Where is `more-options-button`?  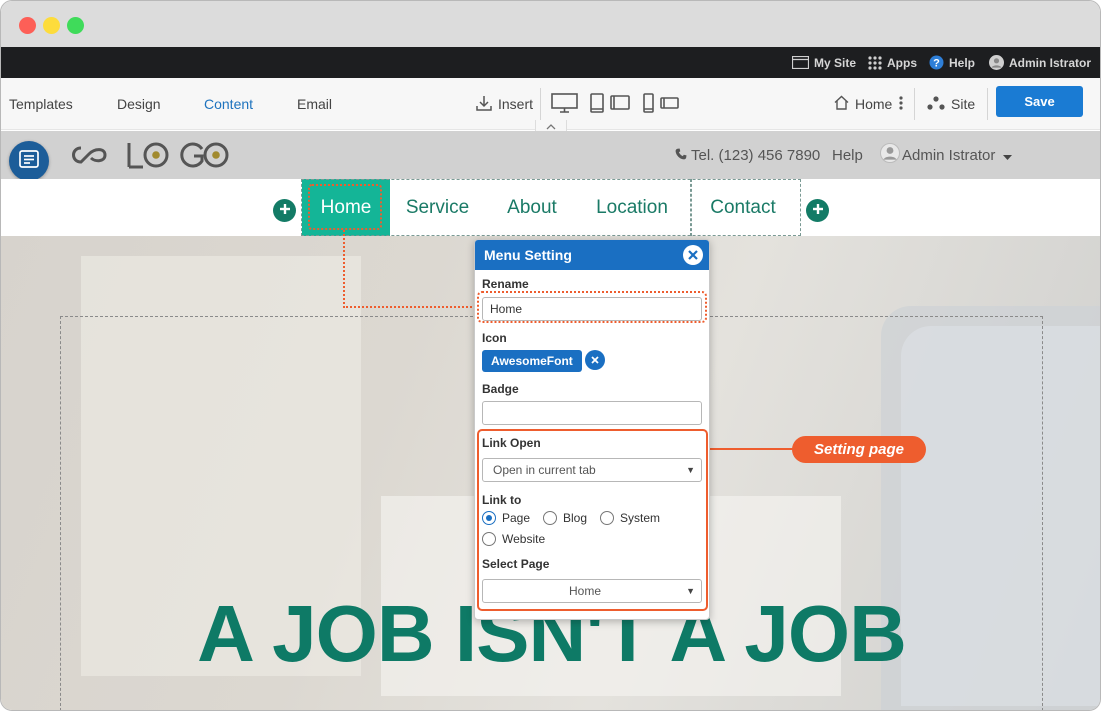
more-options-button is located at coordinates (901, 104).